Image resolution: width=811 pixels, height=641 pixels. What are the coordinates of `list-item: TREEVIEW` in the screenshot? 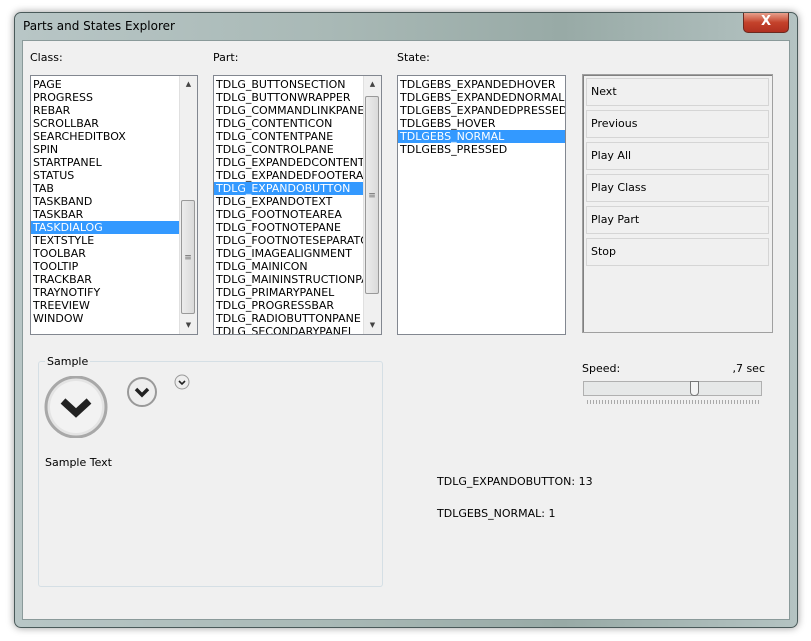 It's located at (114, 305).